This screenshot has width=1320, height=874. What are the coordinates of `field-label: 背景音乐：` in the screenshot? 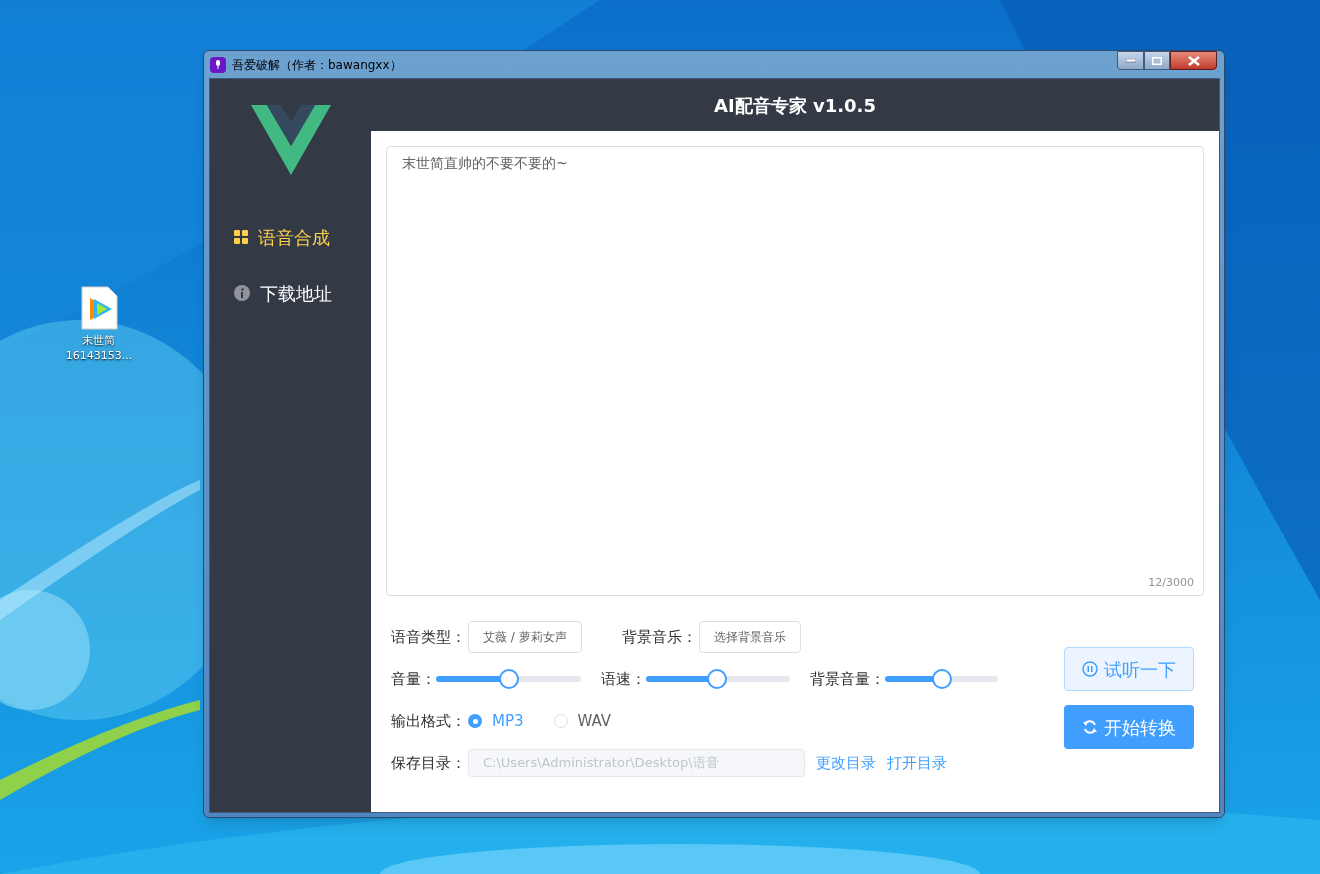 It's located at (659, 637).